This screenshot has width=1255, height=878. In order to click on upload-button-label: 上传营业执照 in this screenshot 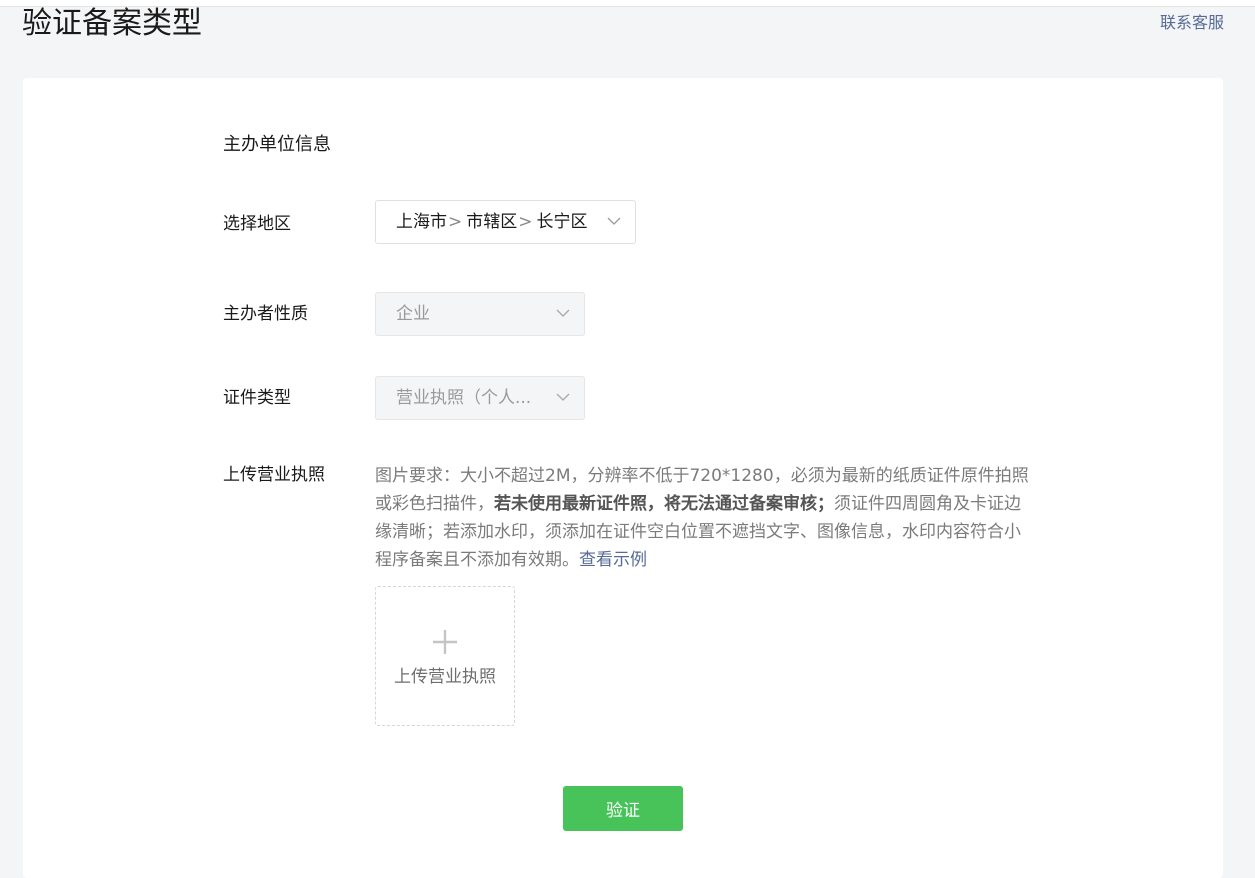, I will do `click(445, 677)`.